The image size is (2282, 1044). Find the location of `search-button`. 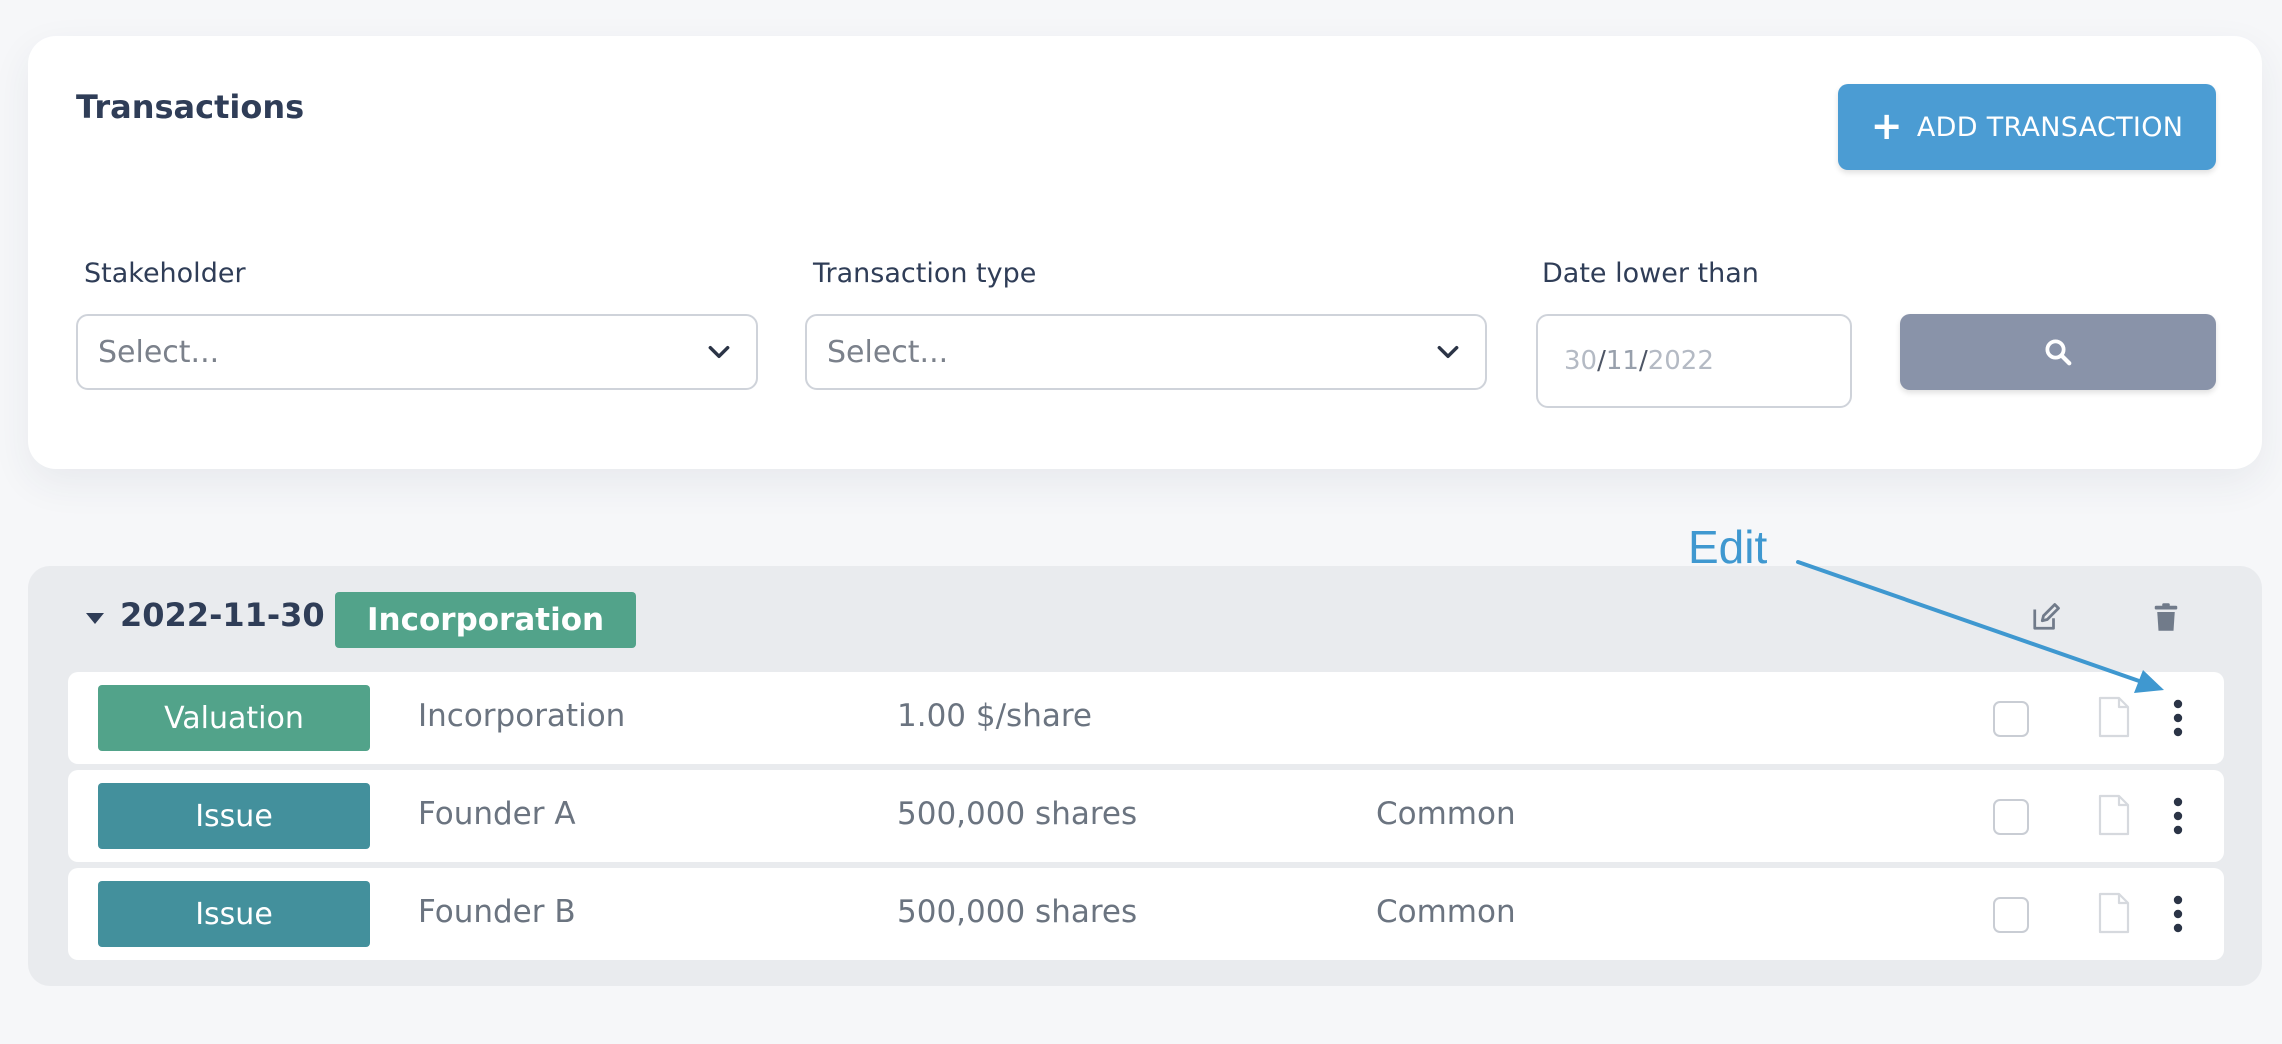

search-button is located at coordinates (2058, 352).